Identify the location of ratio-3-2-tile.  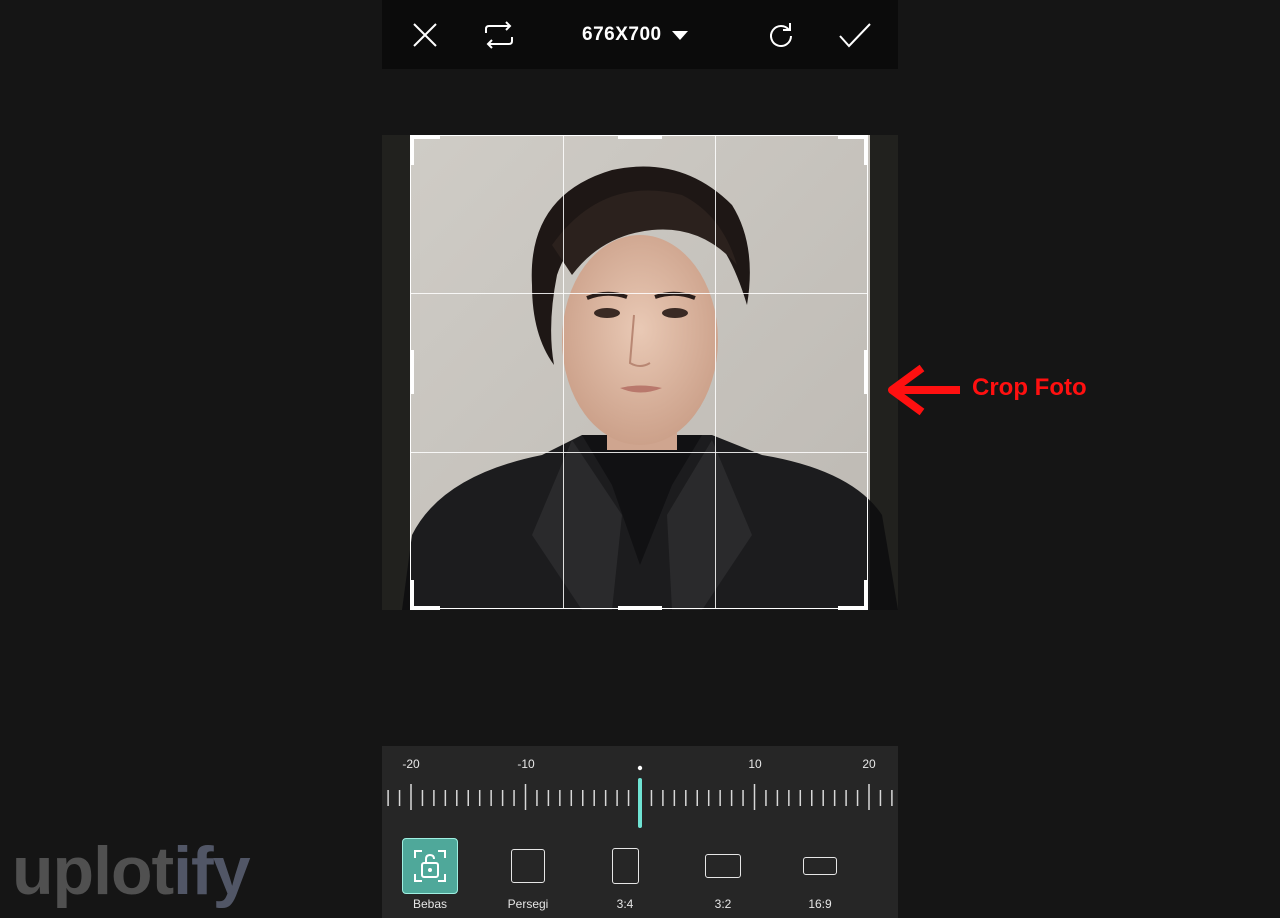
(723, 866).